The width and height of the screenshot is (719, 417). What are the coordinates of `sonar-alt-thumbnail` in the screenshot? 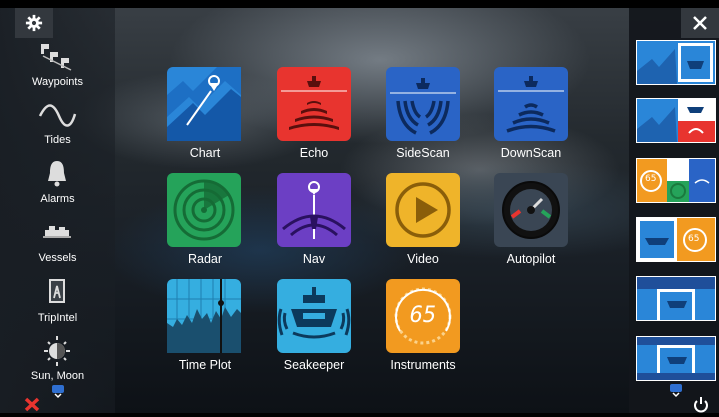 It's located at (676, 358).